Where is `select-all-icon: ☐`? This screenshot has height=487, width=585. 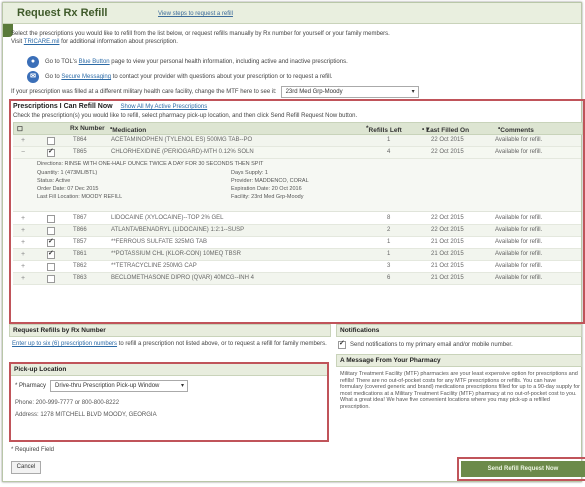 select-all-icon: ☐ is located at coordinates (20, 129).